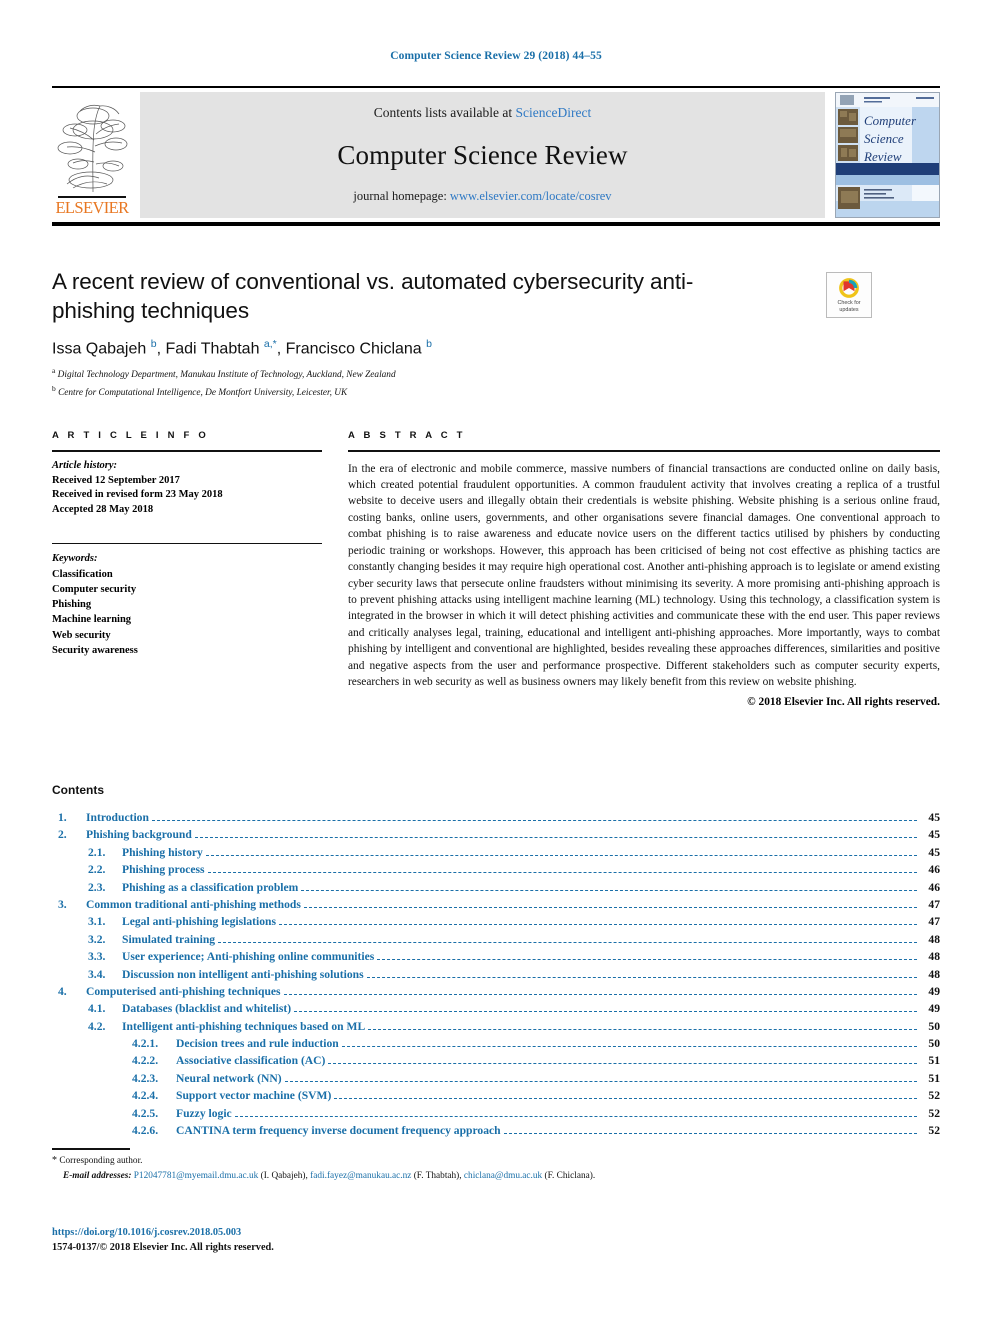 This screenshot has height=1323, width=992. I want to click on toc-entry-number: 2.2., so click(97, 870).